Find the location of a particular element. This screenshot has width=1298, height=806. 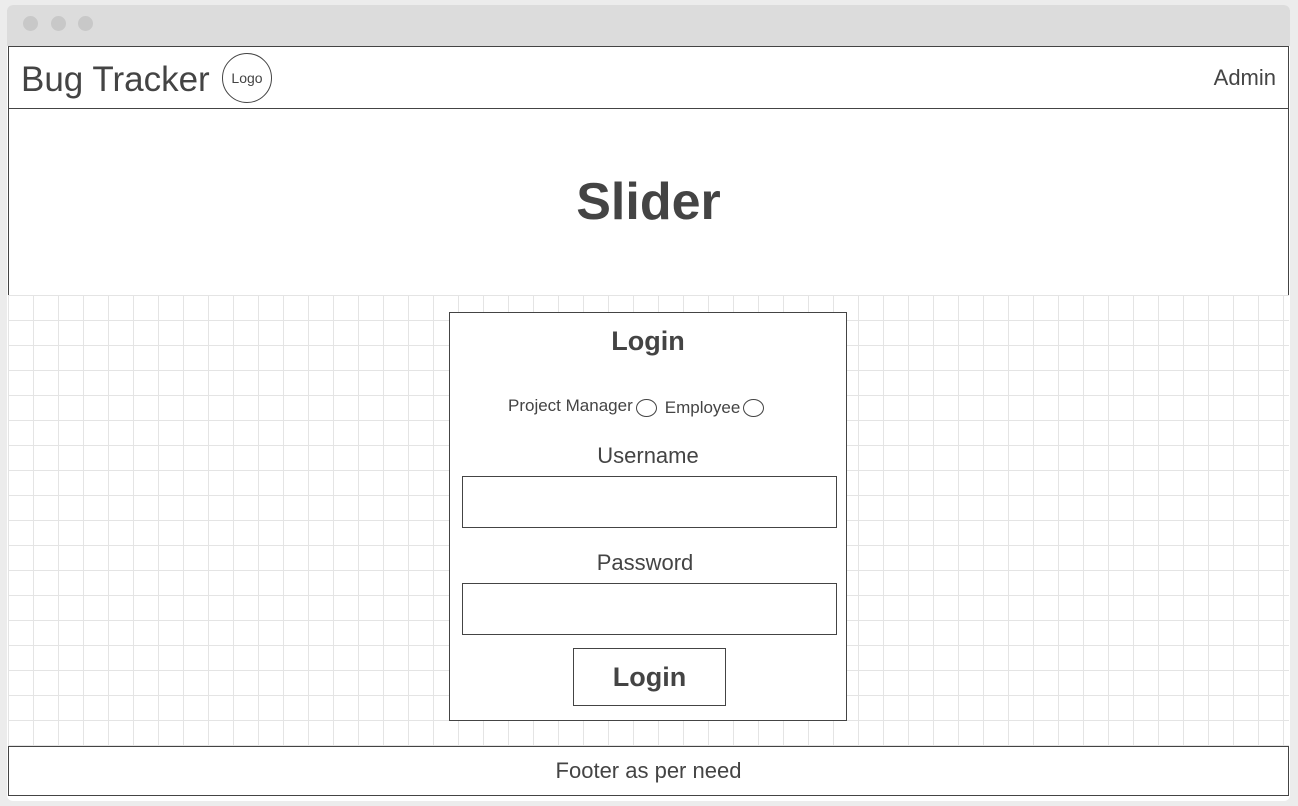

footer-text: Footer as per need is located at coordinates (648, 770).